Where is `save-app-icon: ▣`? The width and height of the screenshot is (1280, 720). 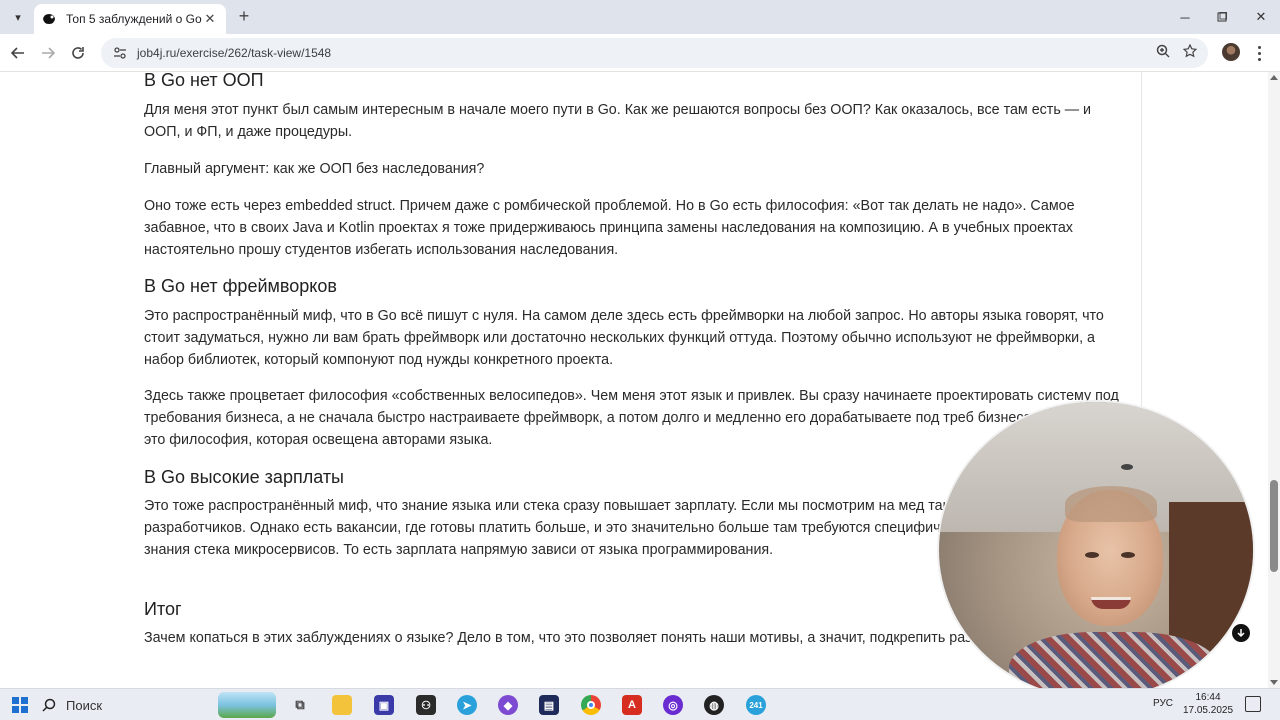
save-app-icon: ▣ is located at coordinates (384, 705).